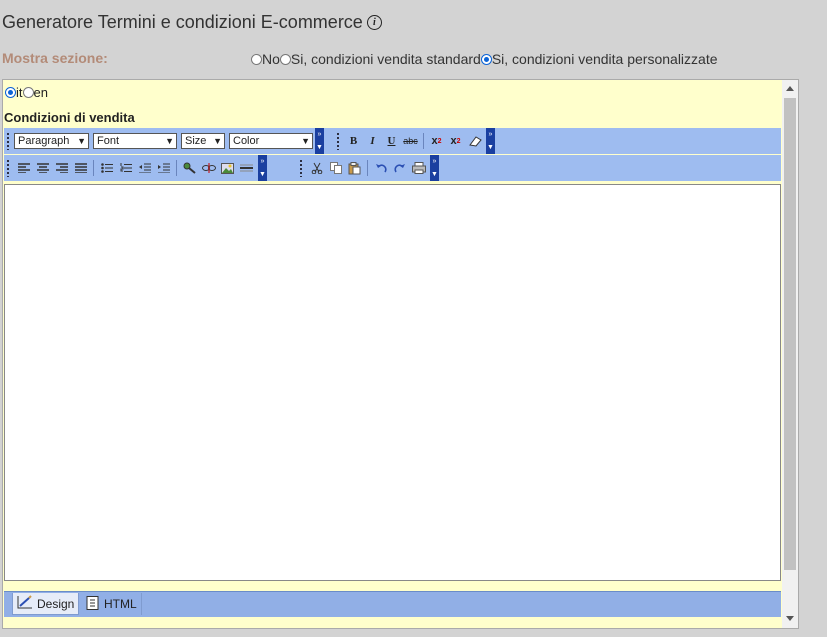 The width and height of the screenshot is (827, 637). Describe the element at coordinates (399, 168) in the screenshot. I see `redo-icon` at that location.